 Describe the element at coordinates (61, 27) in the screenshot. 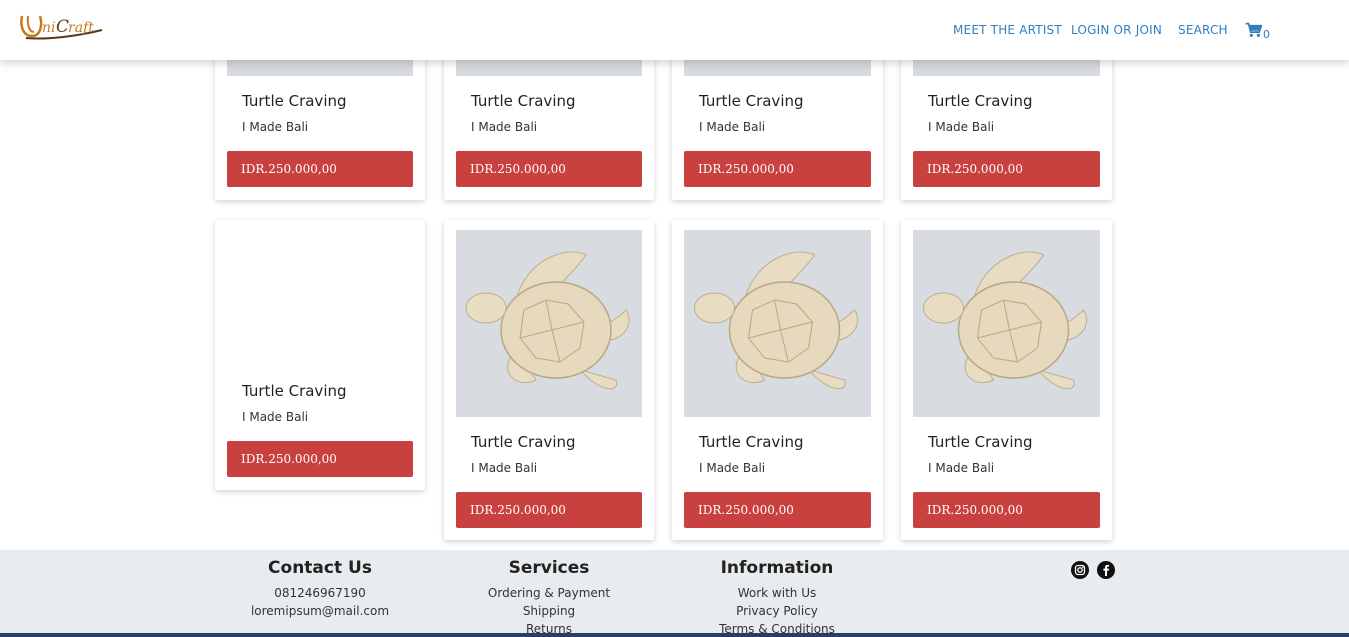

I see `unicraft-logo: ni C raft` at that location.